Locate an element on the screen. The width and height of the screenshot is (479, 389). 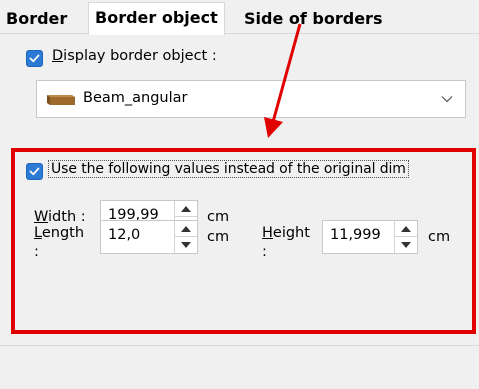
length-value: 12,0 is located at coordinates (124, 235).